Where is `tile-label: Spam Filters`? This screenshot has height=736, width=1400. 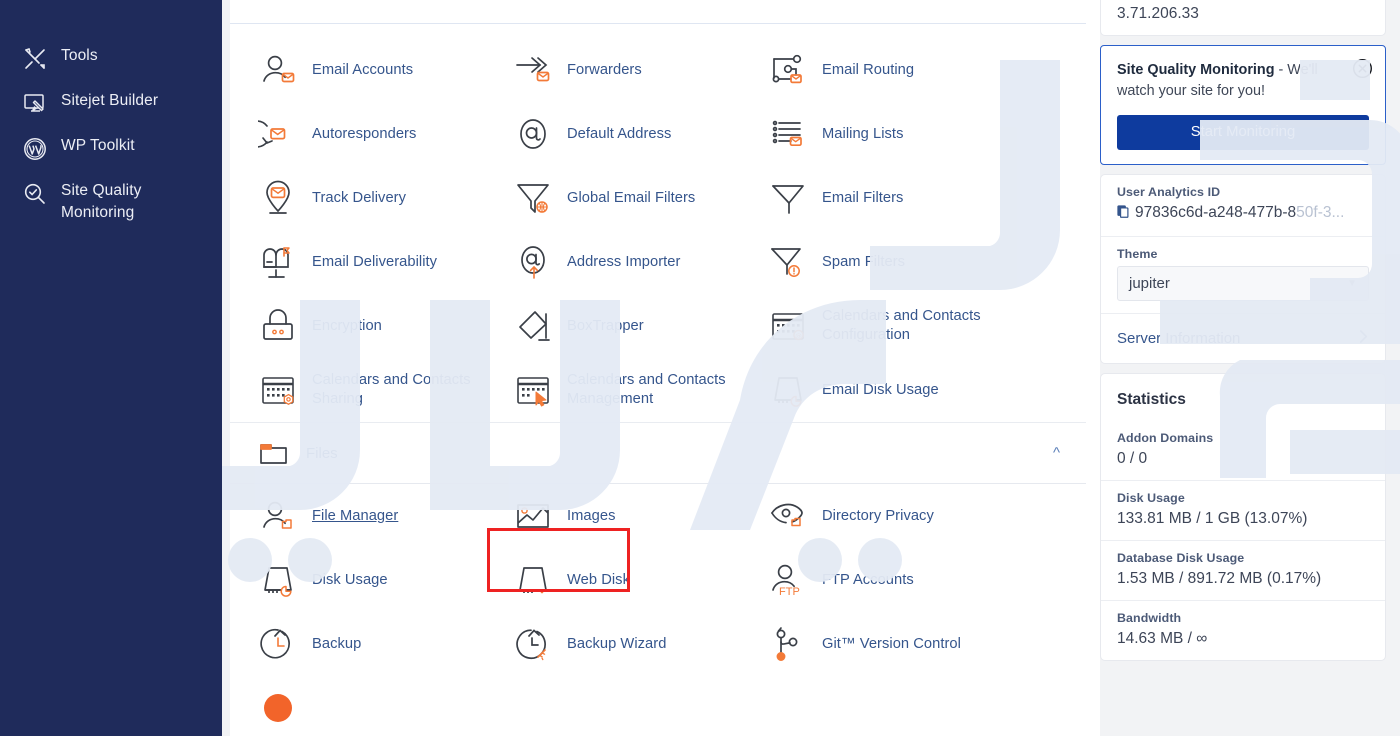 tile-label: Spam Filters is located at coordinates (864, 261).